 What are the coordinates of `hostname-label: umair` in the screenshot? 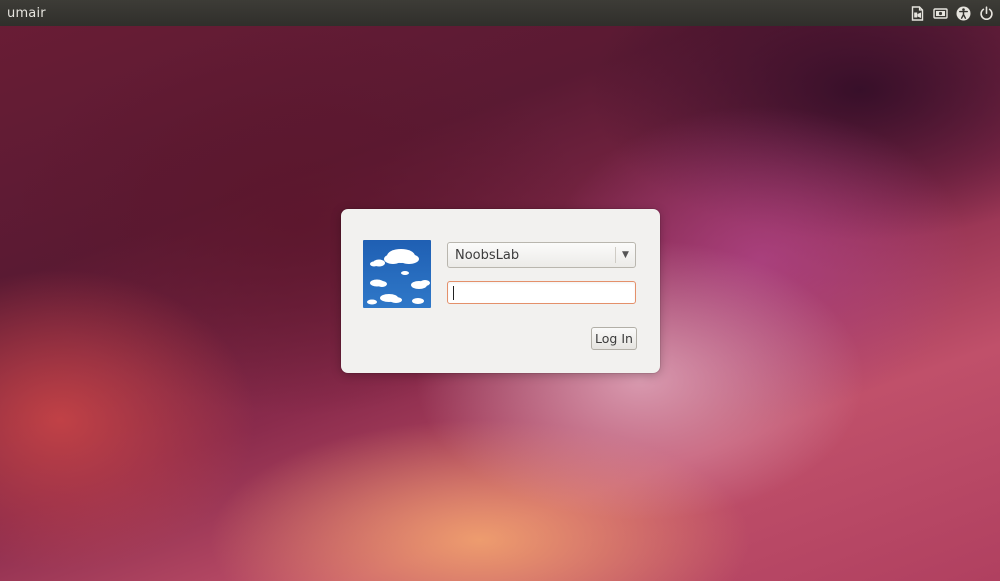 It's located at (26, 13).